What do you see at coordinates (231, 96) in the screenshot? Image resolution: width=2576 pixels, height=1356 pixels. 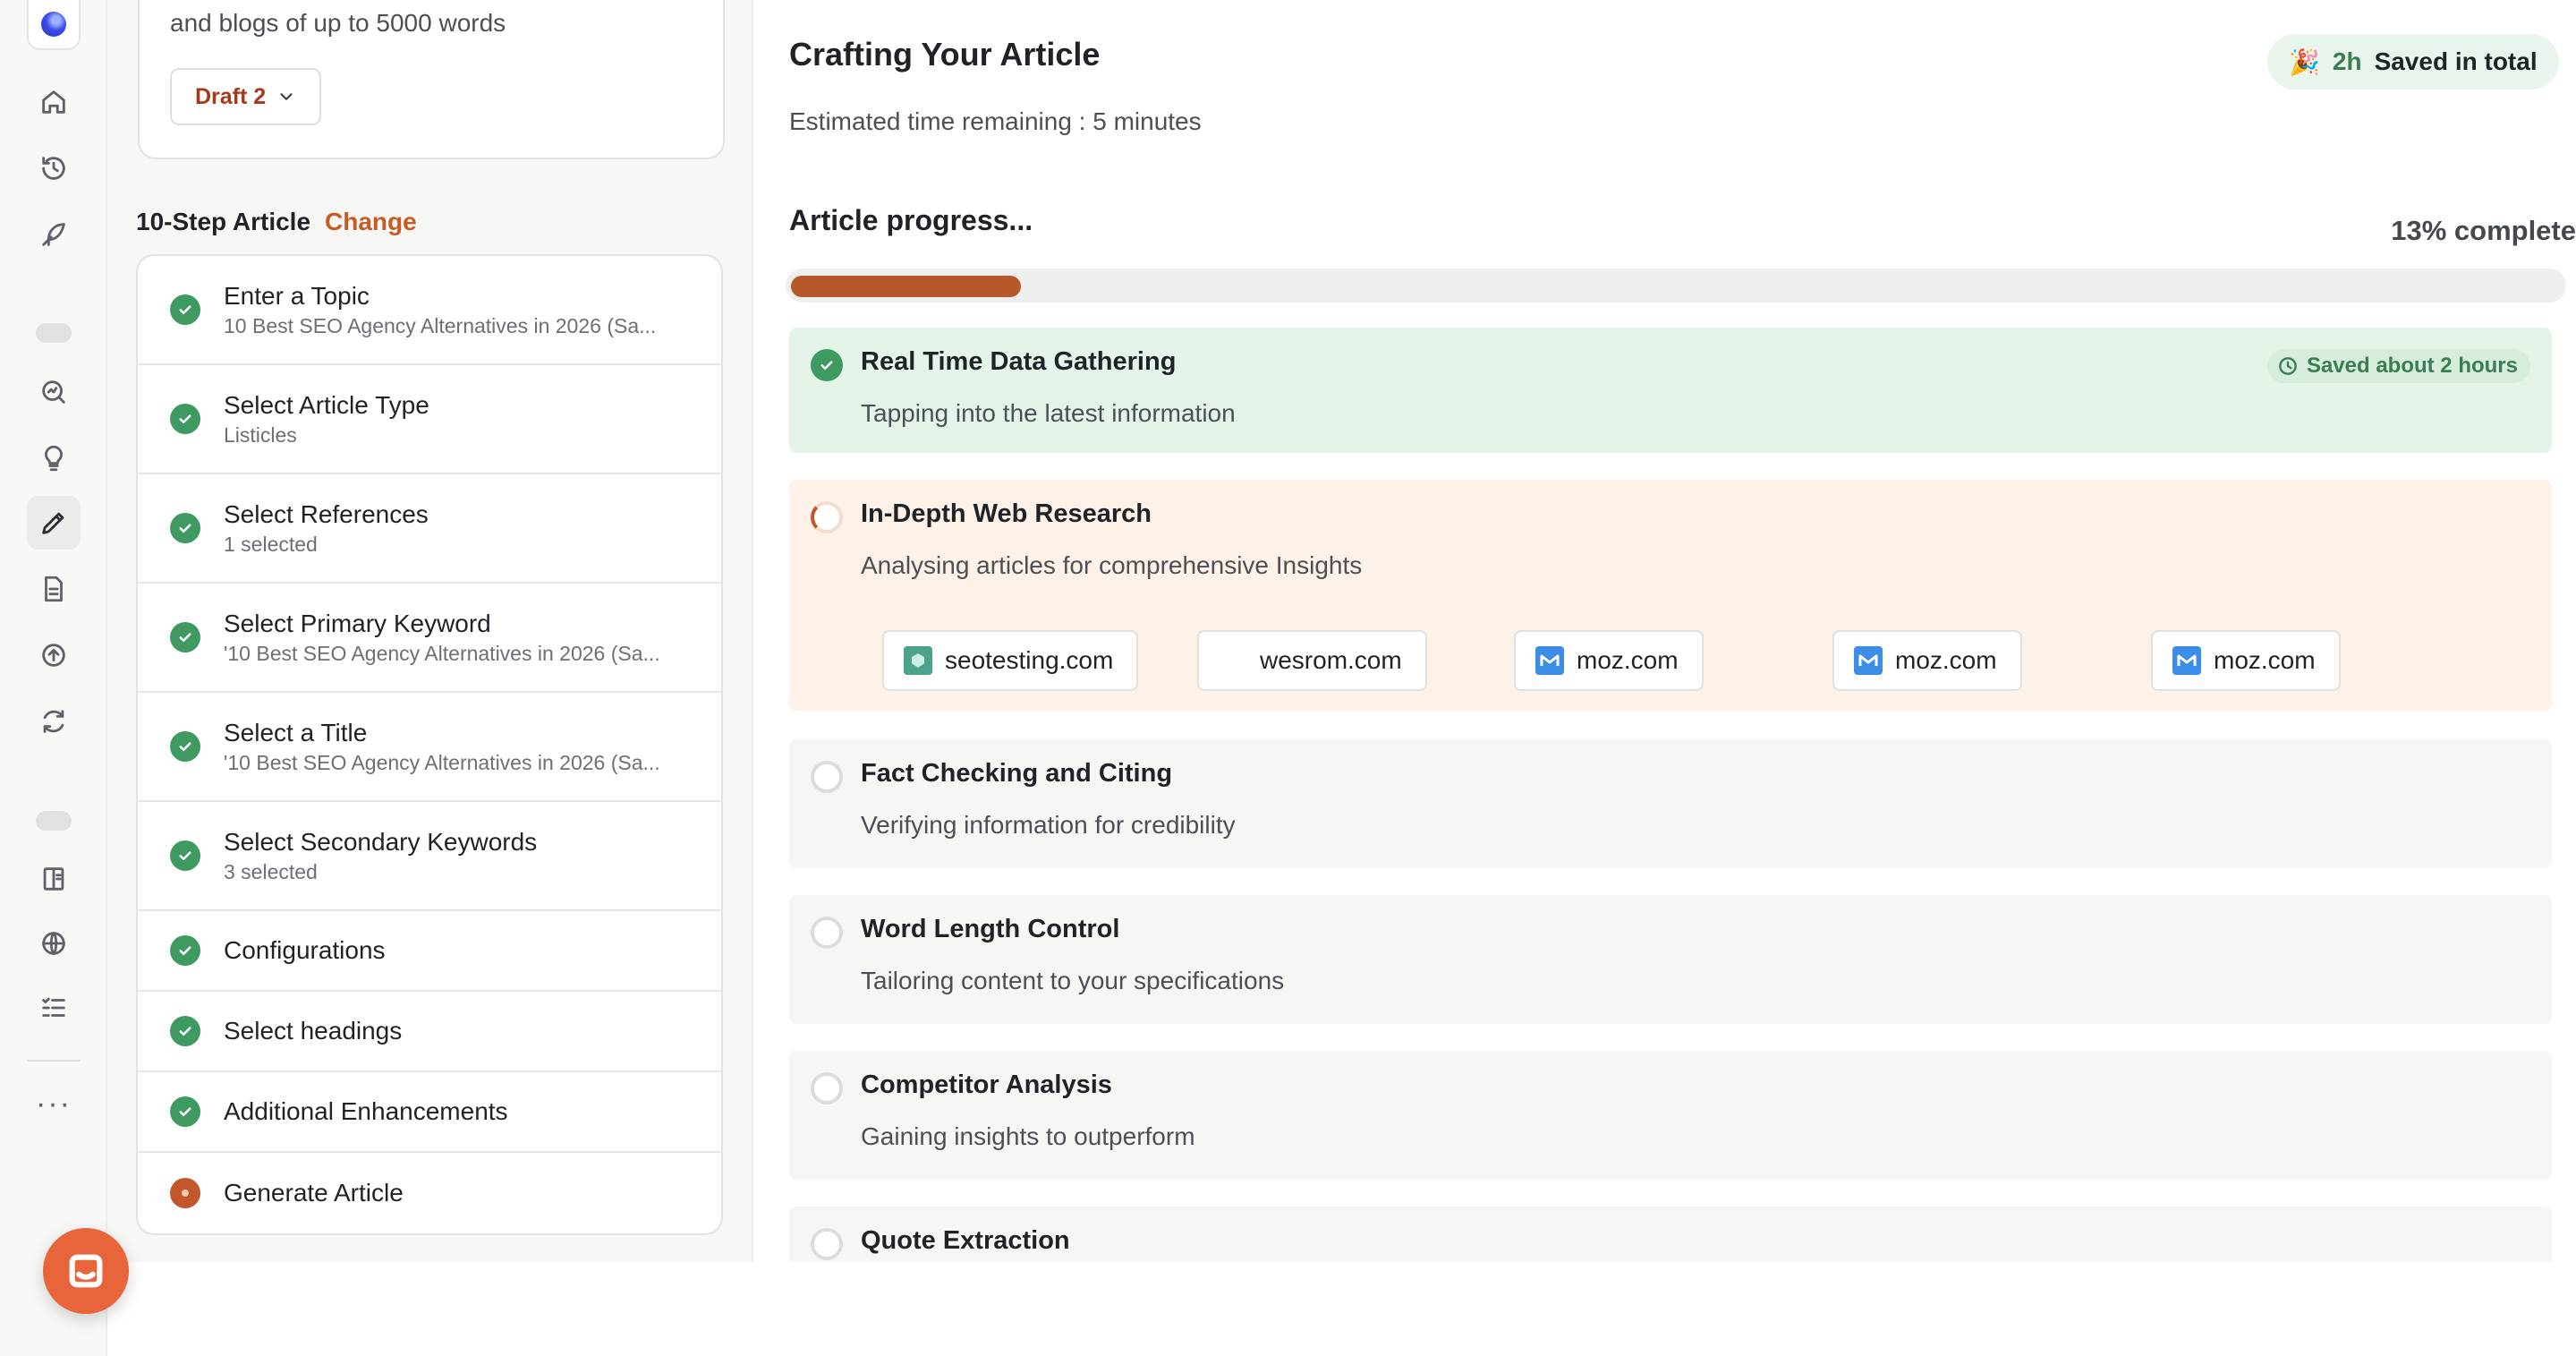 I see `draft-label: Draft 2` at bounding box center [231, 96].